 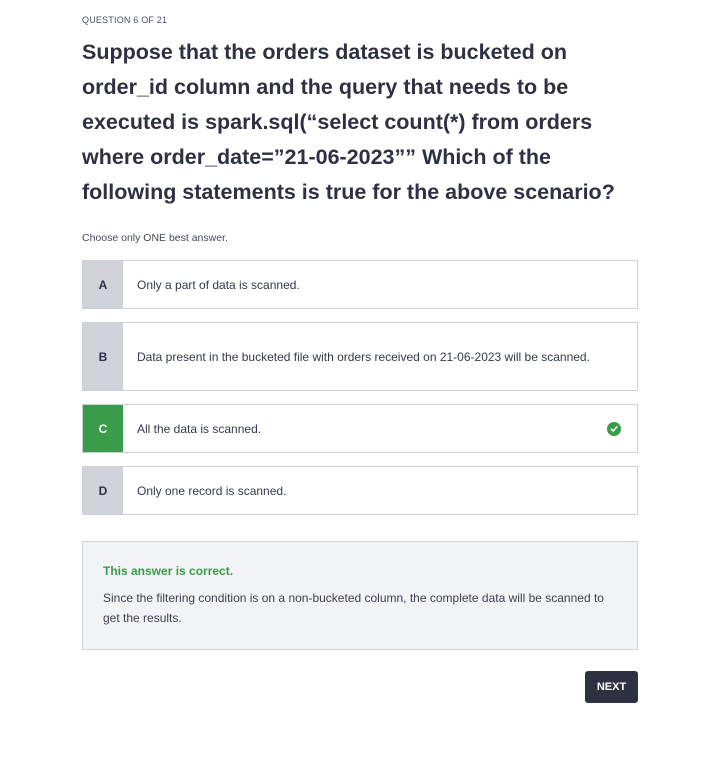 I want to click on option-d: D Only one record is scanned., so click(x=360, y=490).